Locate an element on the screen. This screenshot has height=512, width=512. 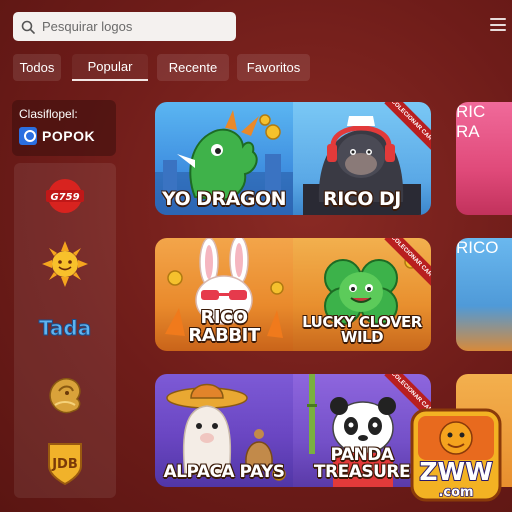
jdb-text: JDB is located at coordinates (64, 464).